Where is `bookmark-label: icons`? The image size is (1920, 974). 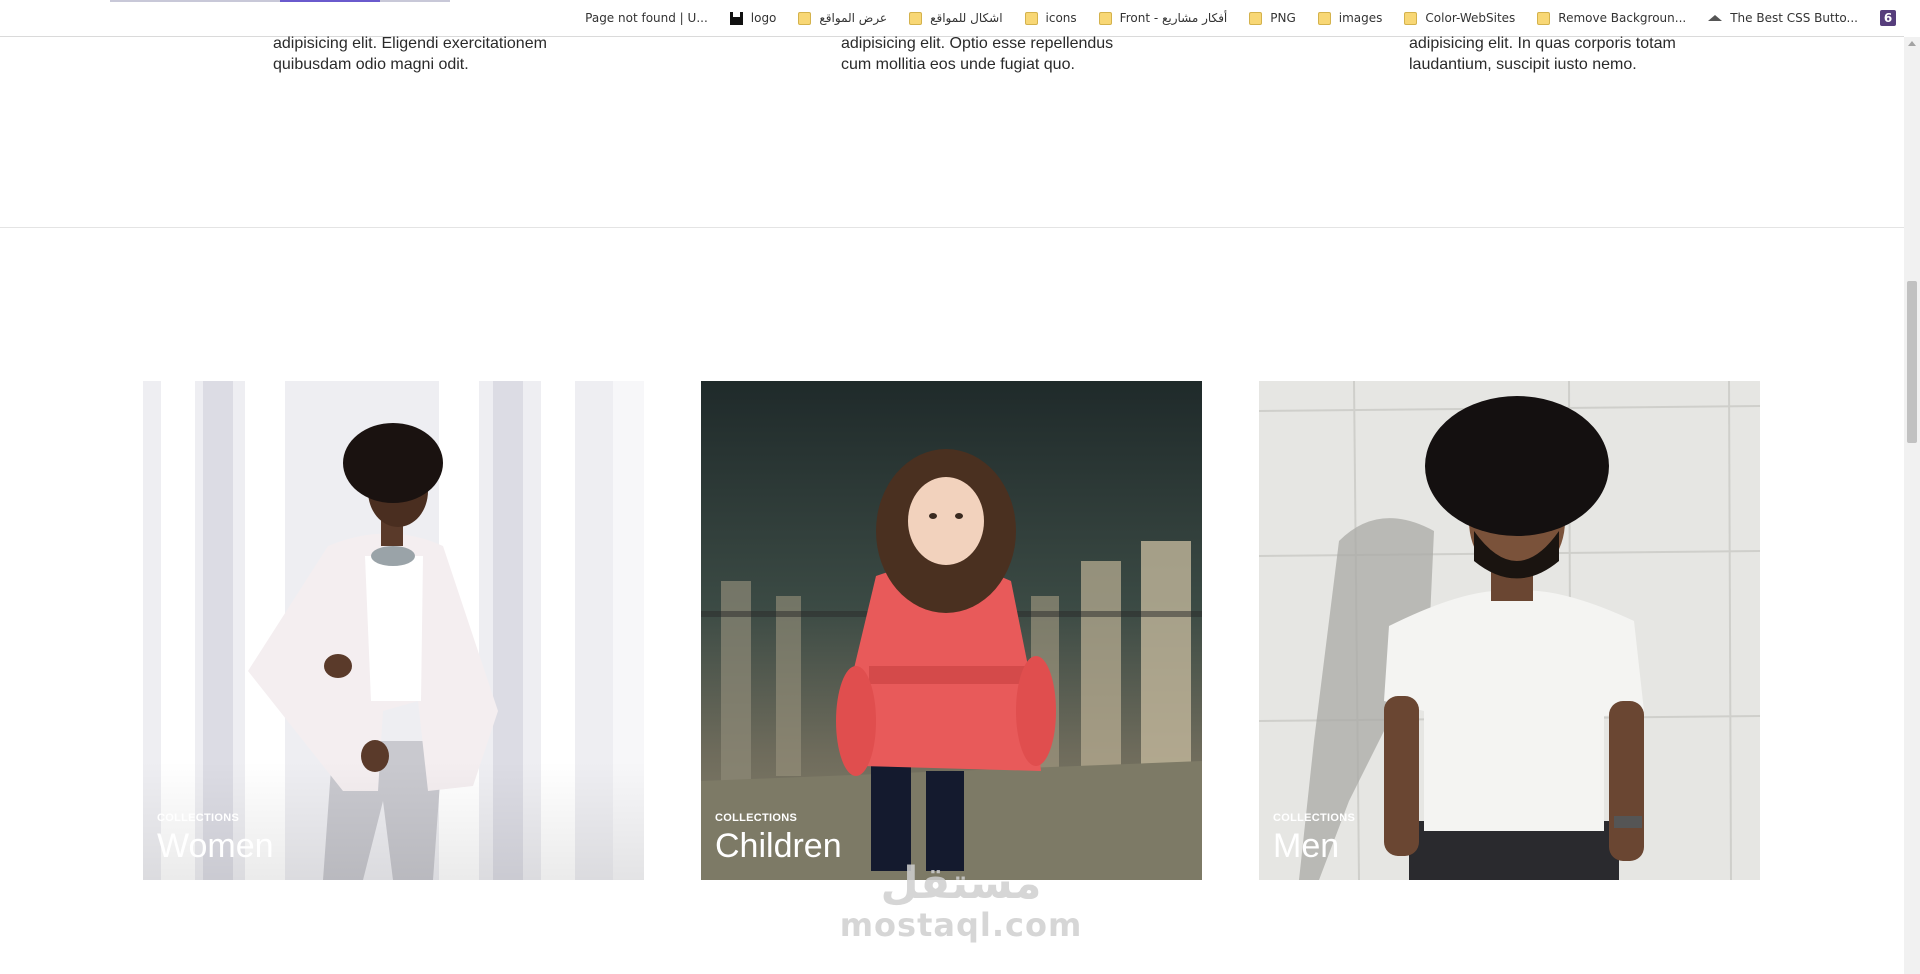 bookmark-label: icons is located at coordinates (1061, 18).